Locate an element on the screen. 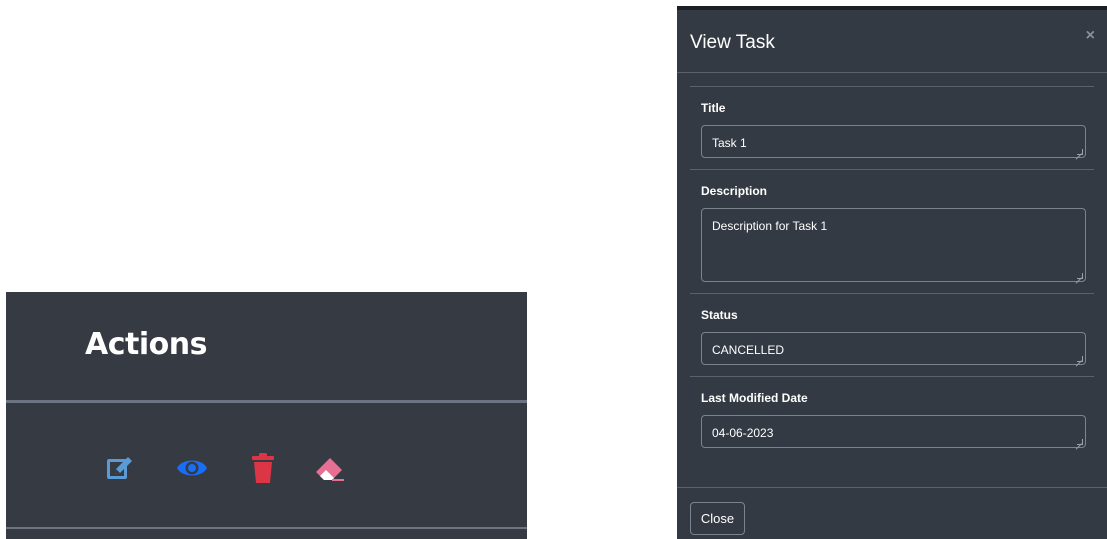 This screenshot has height=539, width=1107. close-button: Close is located at coordinates (717, 518).